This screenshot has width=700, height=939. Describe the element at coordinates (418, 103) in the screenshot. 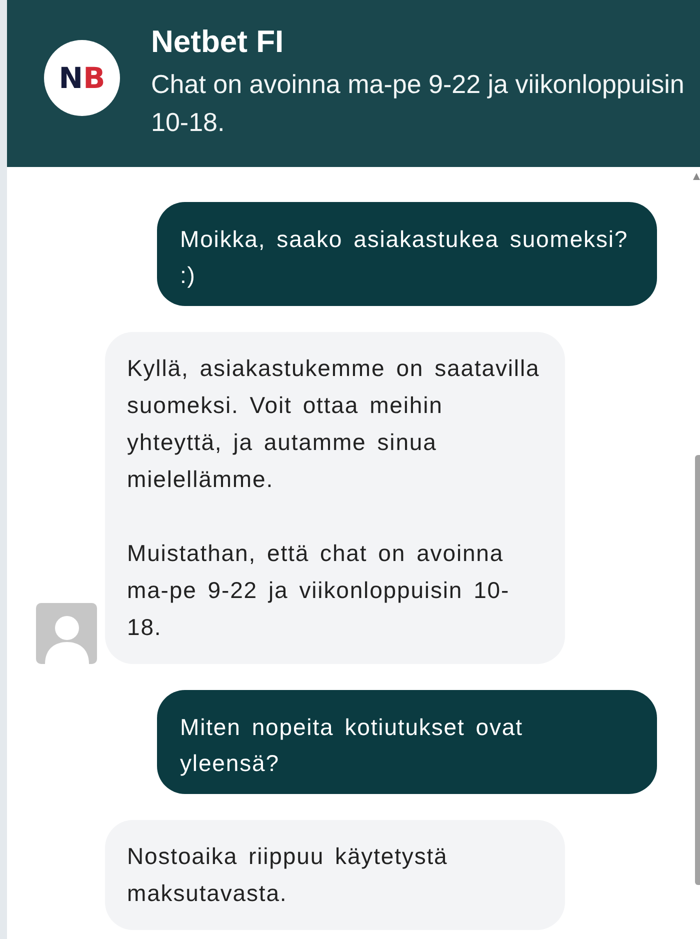

I see `chat-hours-text: Chat on avoinna ma-pe 9-22 ja viikonloppuisin 10-18.` at that location.